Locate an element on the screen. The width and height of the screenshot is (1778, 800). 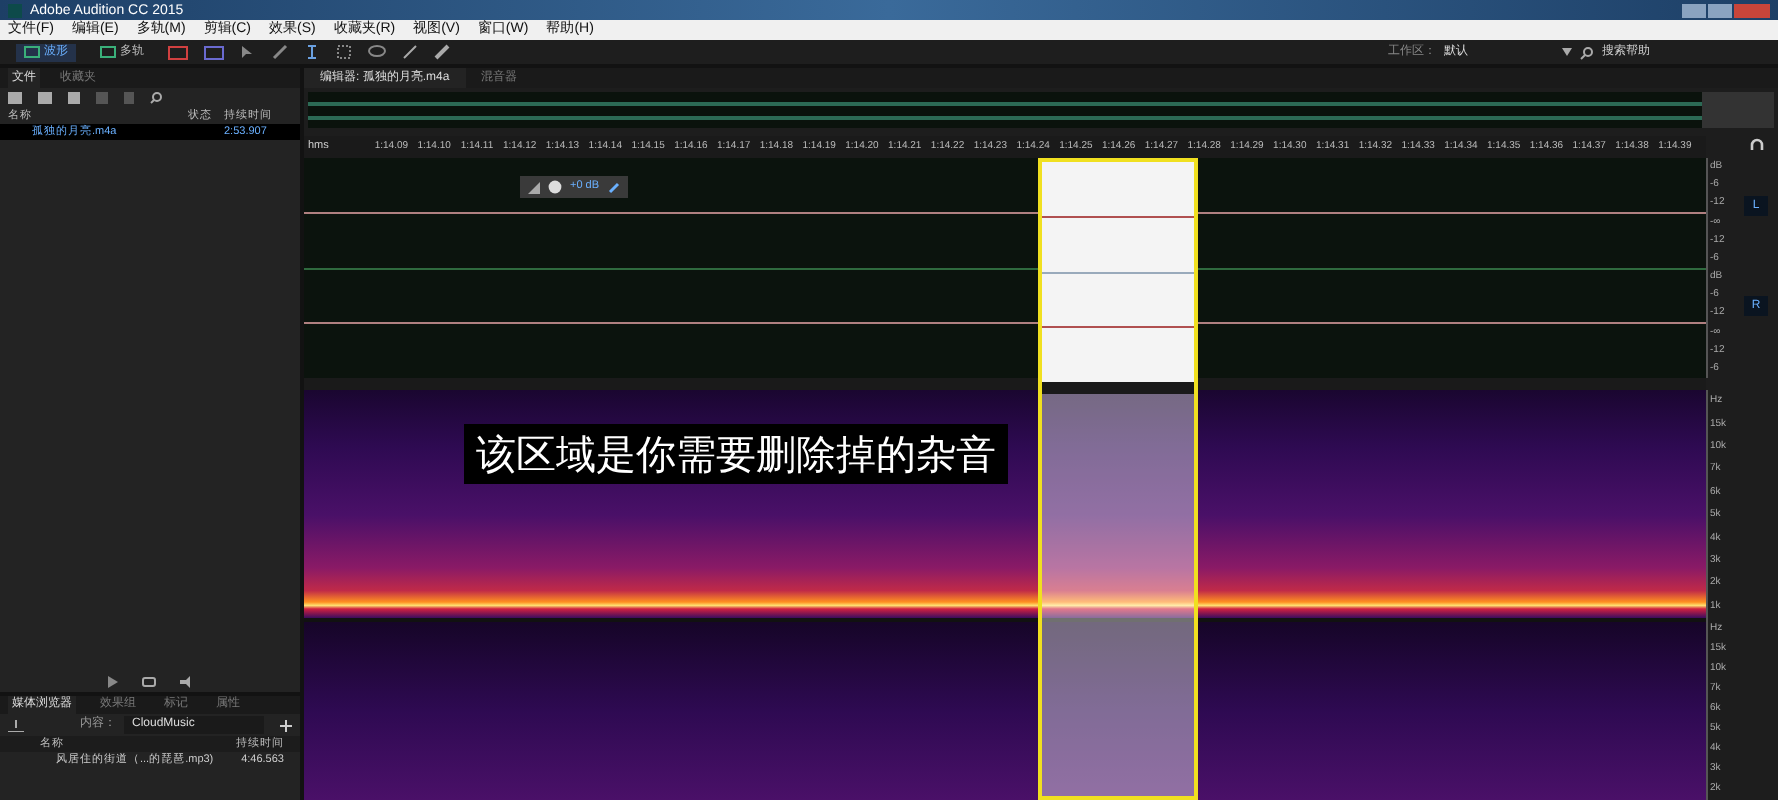
level-icon is located at coordinates (534, 187).